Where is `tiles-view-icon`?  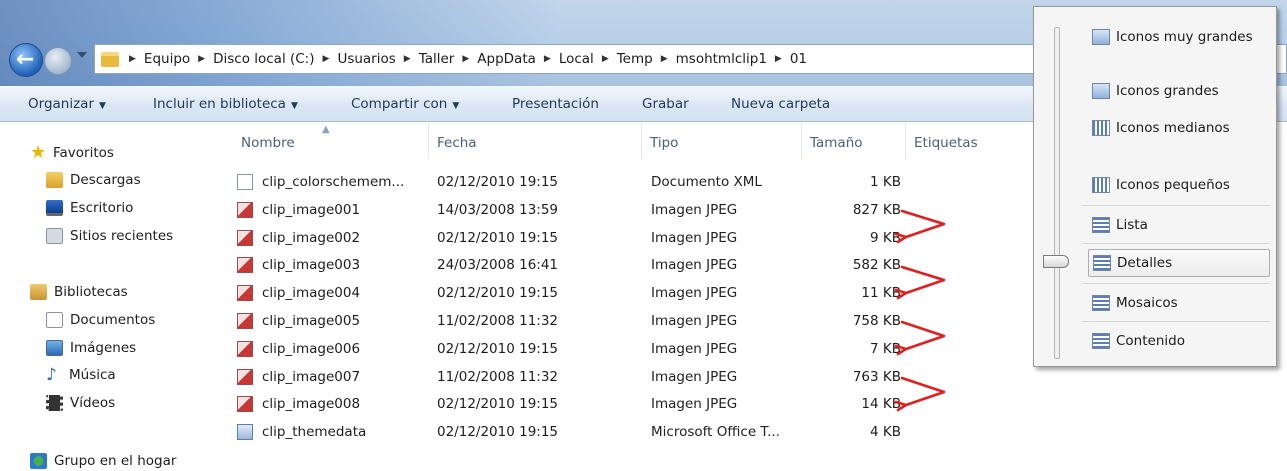 tiles-view-icon is located at coordinates (1101, 303).